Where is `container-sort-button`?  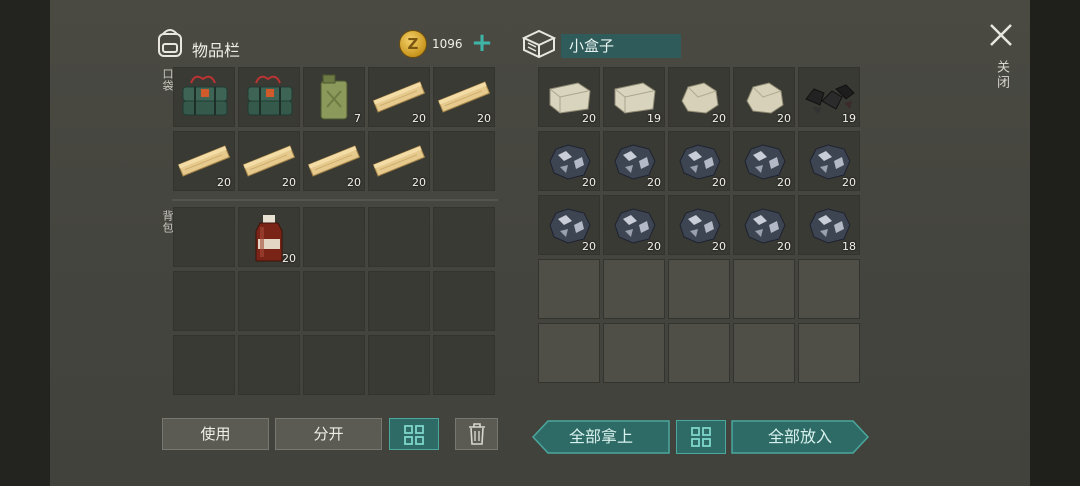
container-sort-button is located at coordinates (701, 437).